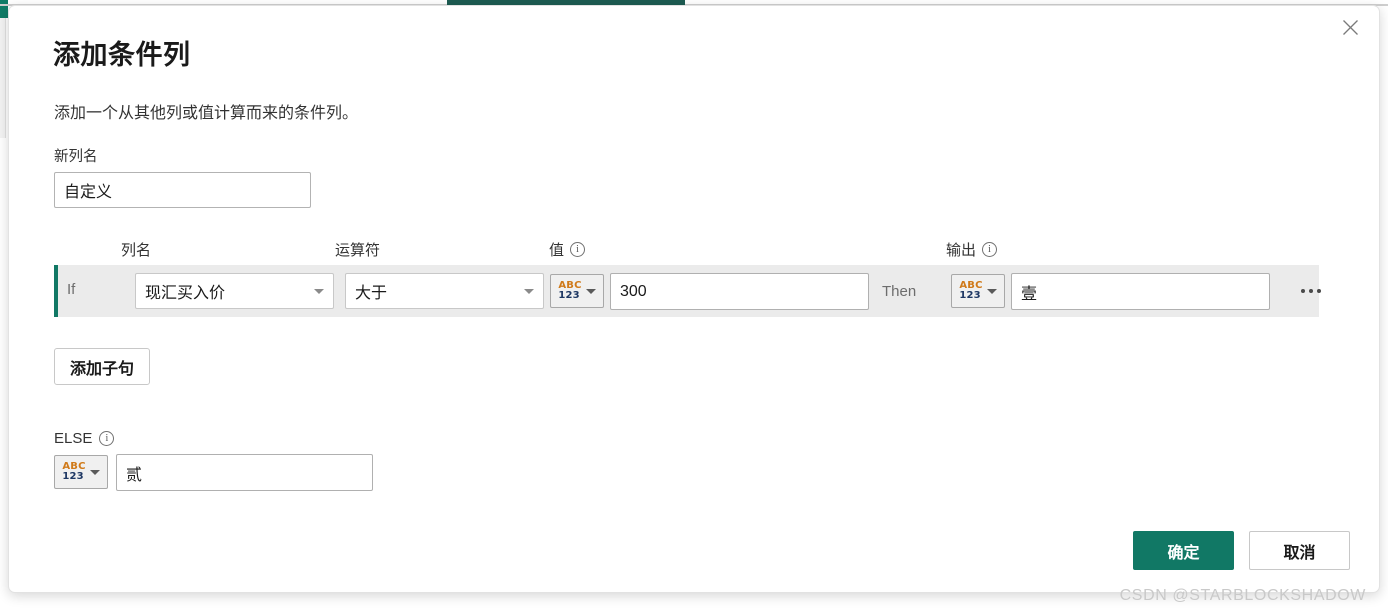  Describe the element at coordinates (102, 366) in the screenshot. I see `add-clause-button: 添加子句` at that location.